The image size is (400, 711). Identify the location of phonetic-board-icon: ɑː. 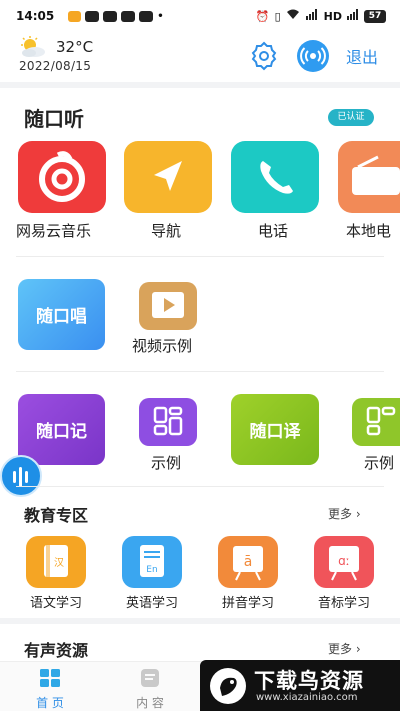
(344, 563).